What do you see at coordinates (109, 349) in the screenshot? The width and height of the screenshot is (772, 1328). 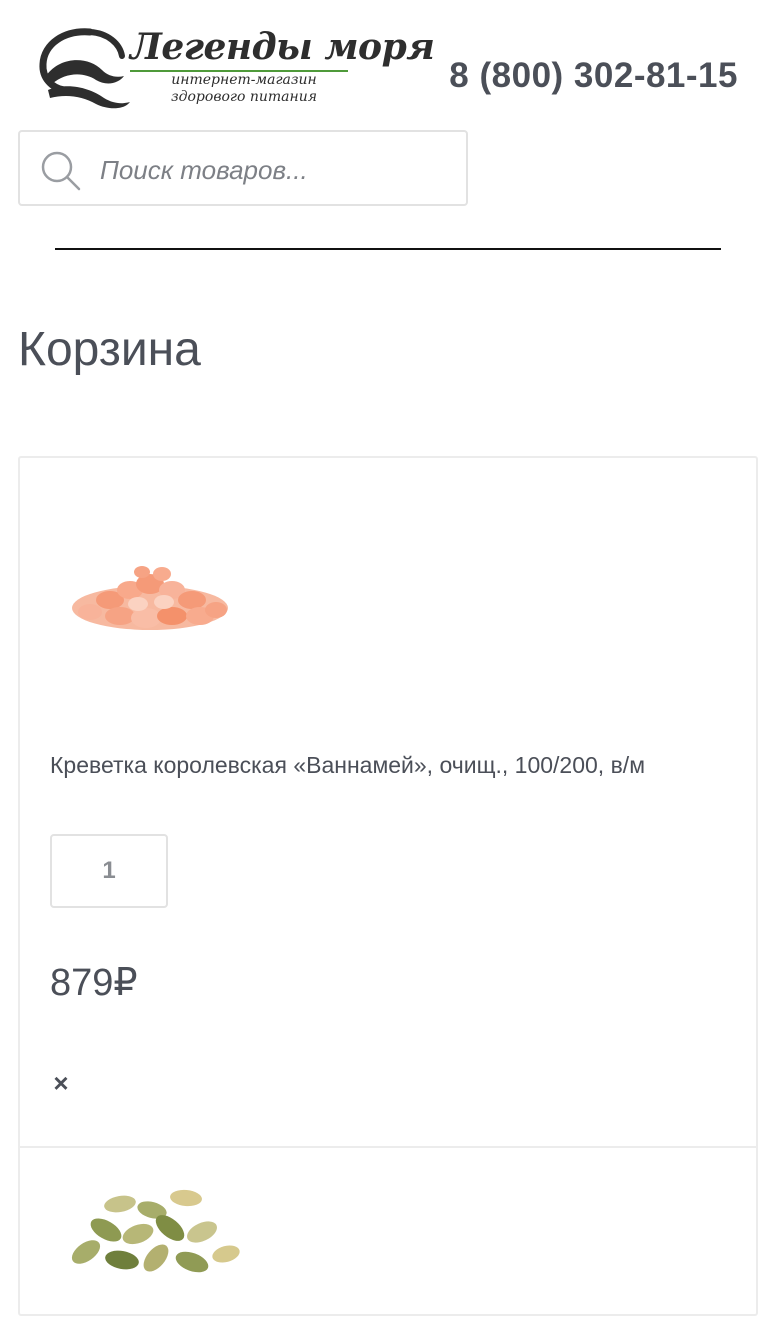 I see `page-title: Корзина` at bounding box center [109, 349].